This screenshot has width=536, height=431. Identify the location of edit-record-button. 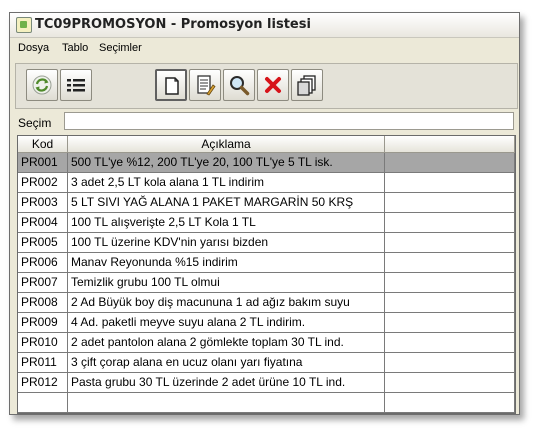
(205, 85).